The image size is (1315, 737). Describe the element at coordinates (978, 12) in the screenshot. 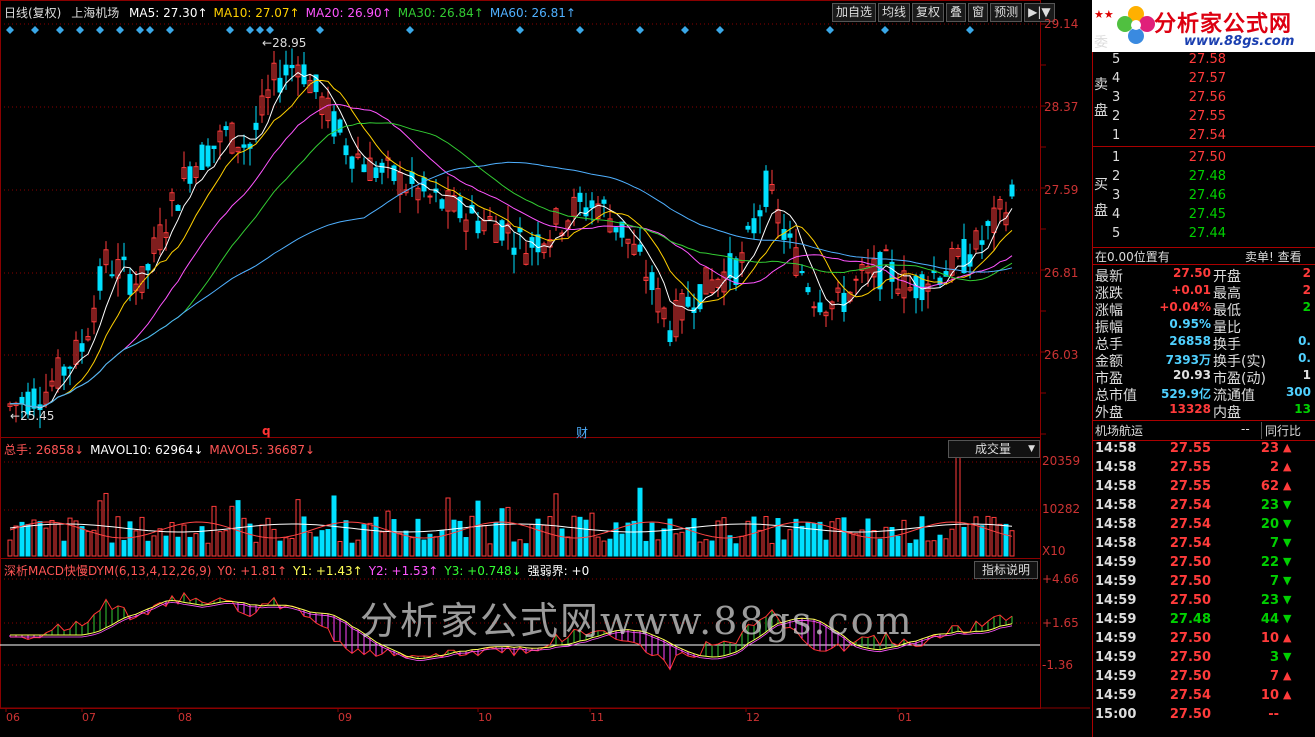

I see `toolbar-button: 窗` at that location.